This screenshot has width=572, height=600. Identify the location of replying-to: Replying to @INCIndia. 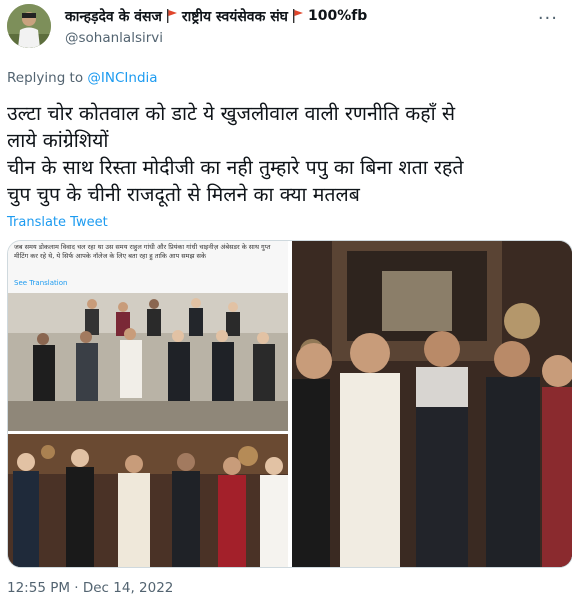
(82, 78).